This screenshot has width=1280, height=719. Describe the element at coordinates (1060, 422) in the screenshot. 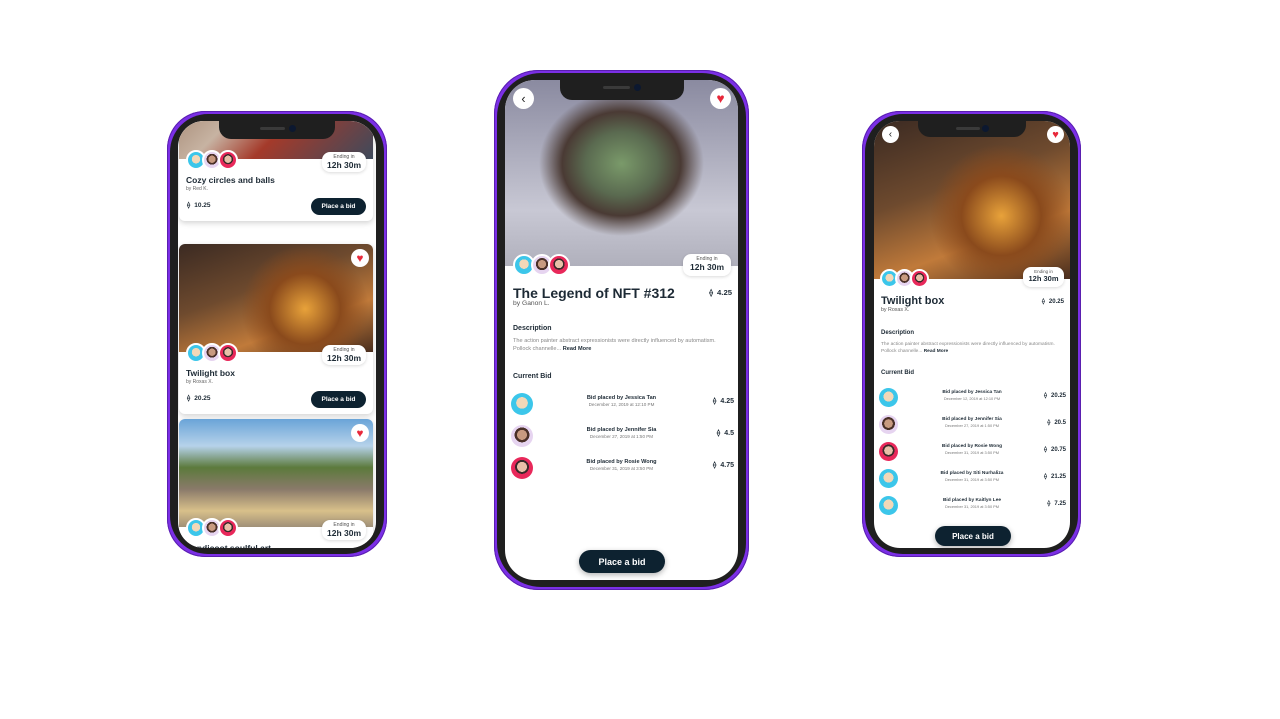

I see `bid-amount-value: 20.5` at that location.